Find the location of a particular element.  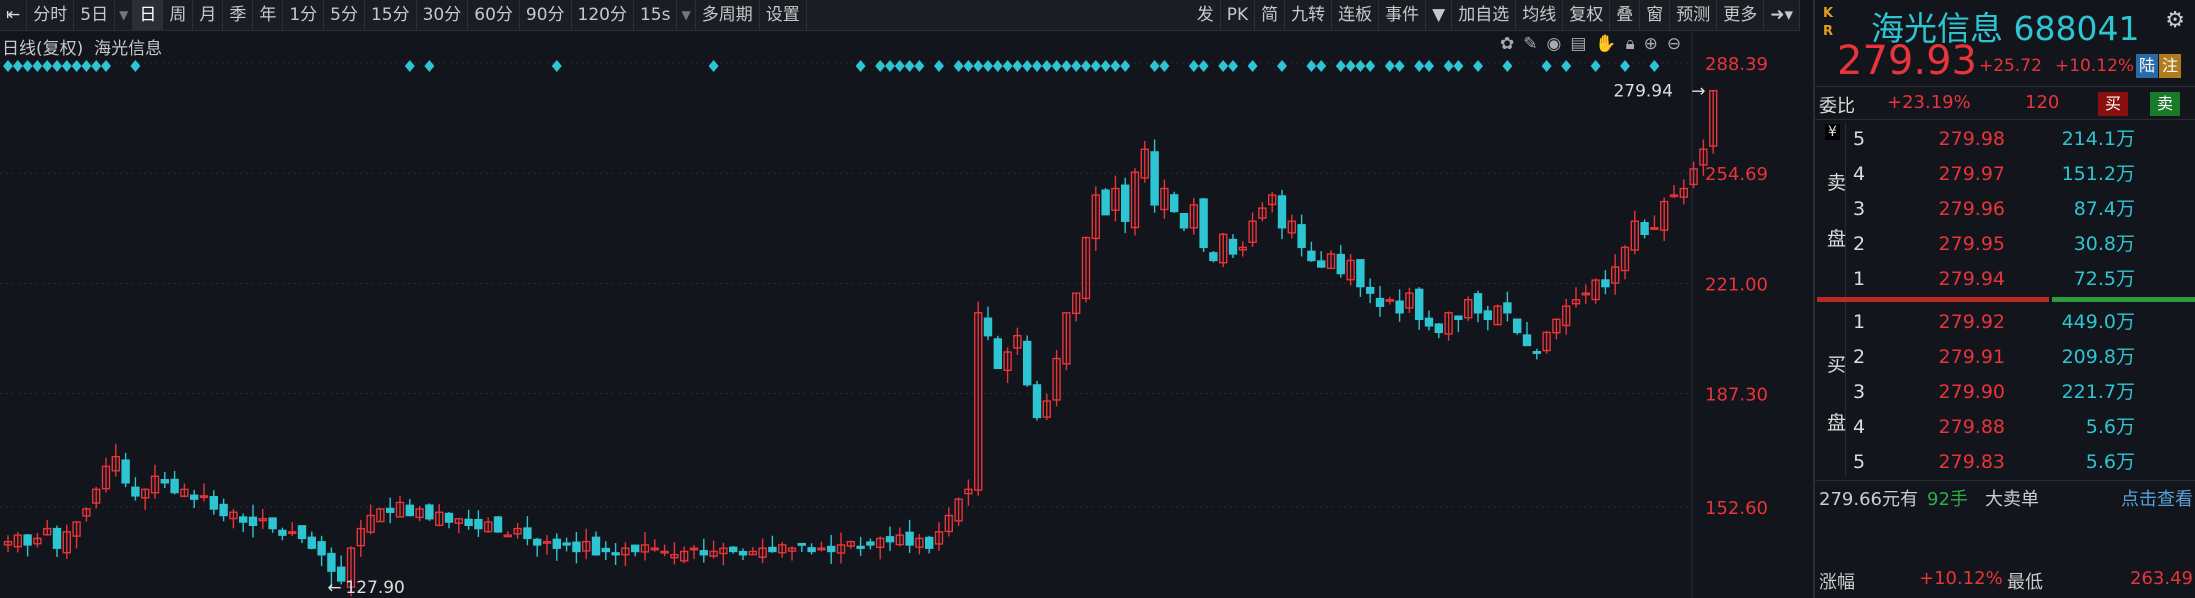

view-details-link: 点击查看 is located at coordinates (2157, 498).